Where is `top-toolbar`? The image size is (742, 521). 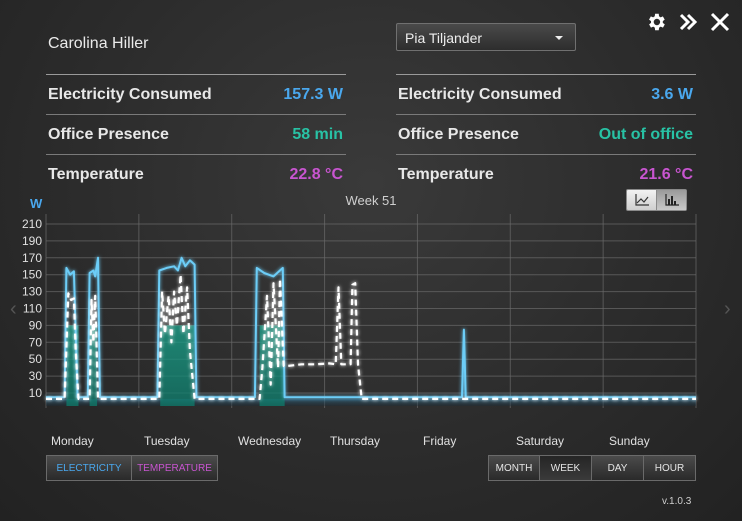
top-toolbar is located at coordinates (688, 22).